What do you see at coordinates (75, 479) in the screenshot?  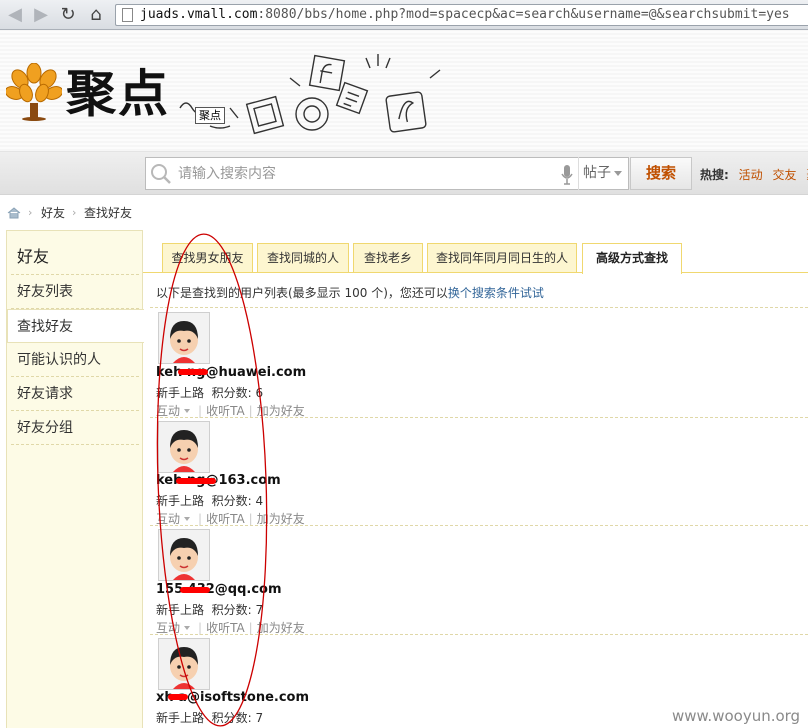 I see `sidebar: 好友 好友列表 查找好友 可能认识的人 好友请求 好友分组` at bounding box center [75, 479].